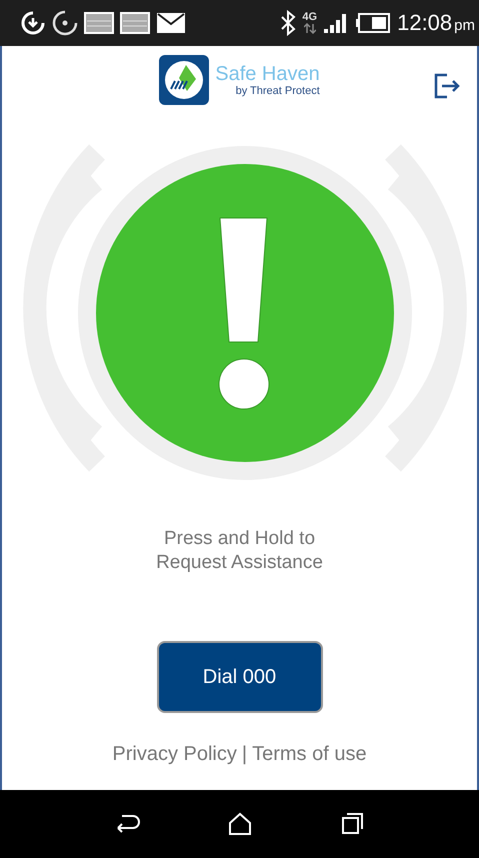 This screenshot has width=479, height=858. What do you see at coordinates (309, 754) in the screenshot?
I see `footer-link: Terms of use` at bounding box center [309, 754].